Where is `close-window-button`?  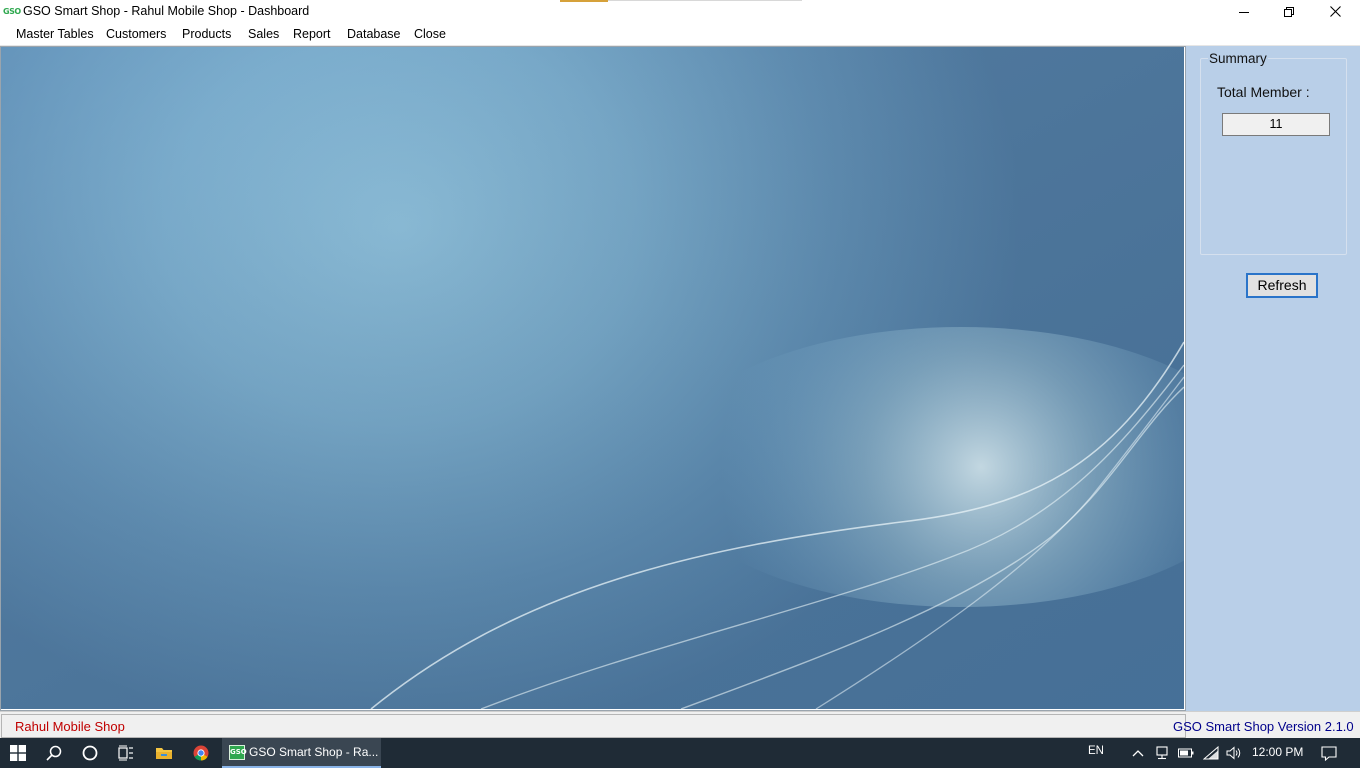
close-window-button is located at coordinates (1335, 11).